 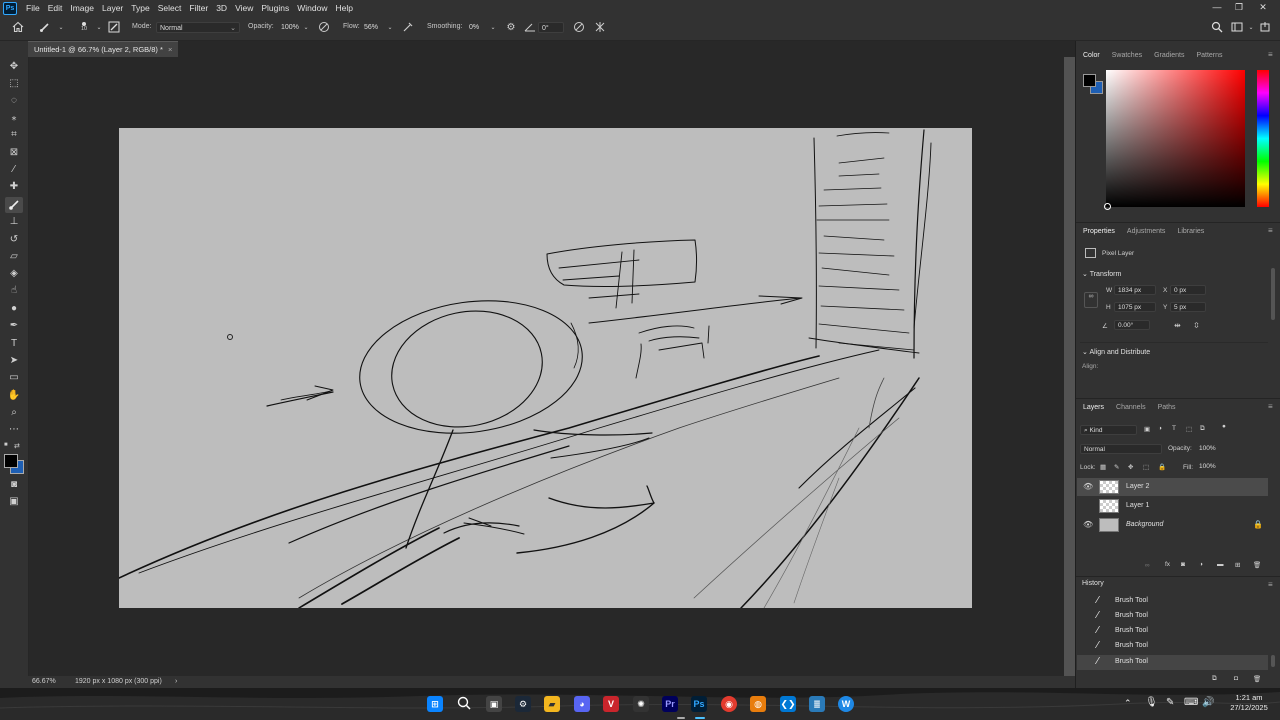 I want to click on align-section-title: ⌄ Align and Distribute, so click(x=1116, y=352).